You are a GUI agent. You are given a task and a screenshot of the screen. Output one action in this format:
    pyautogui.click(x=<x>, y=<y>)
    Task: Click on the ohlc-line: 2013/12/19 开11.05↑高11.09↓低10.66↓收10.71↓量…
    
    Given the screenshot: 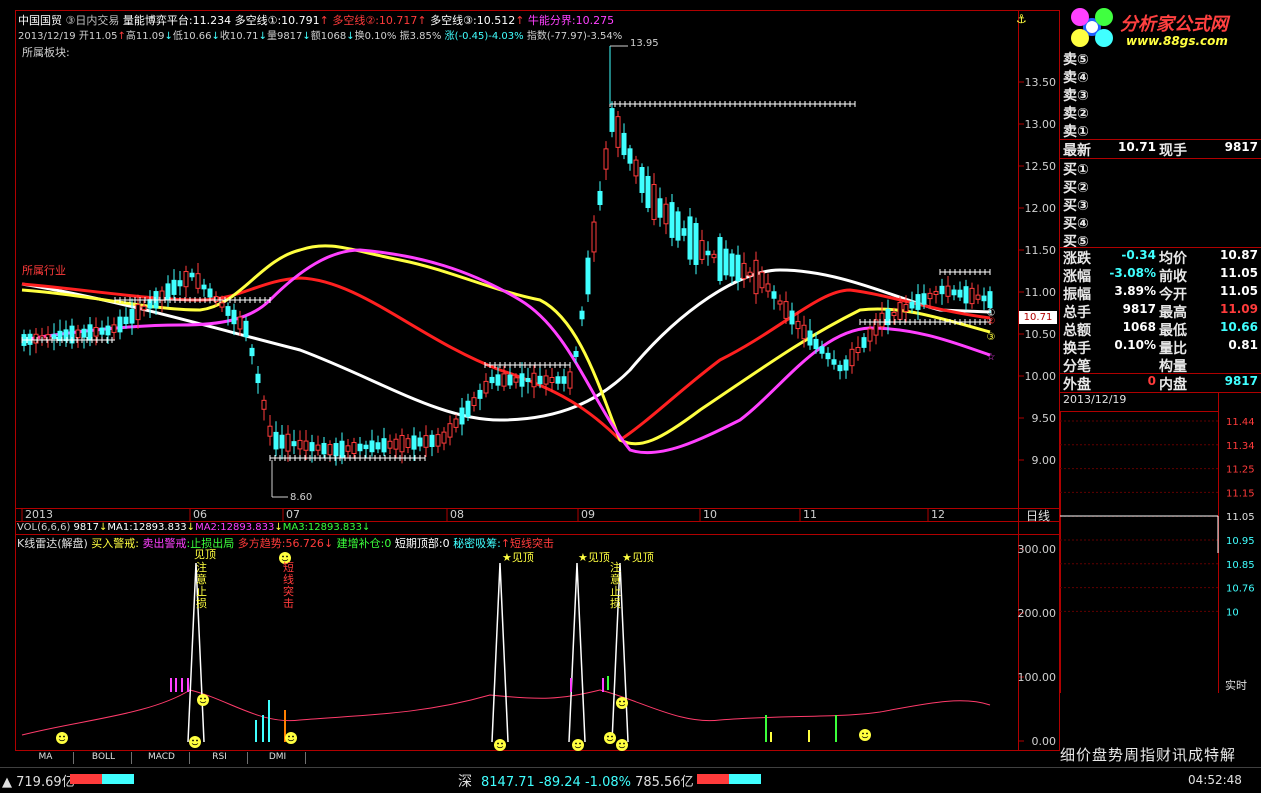 What is the action you would take?
    pyautogui.click(x=320, y=36)
    